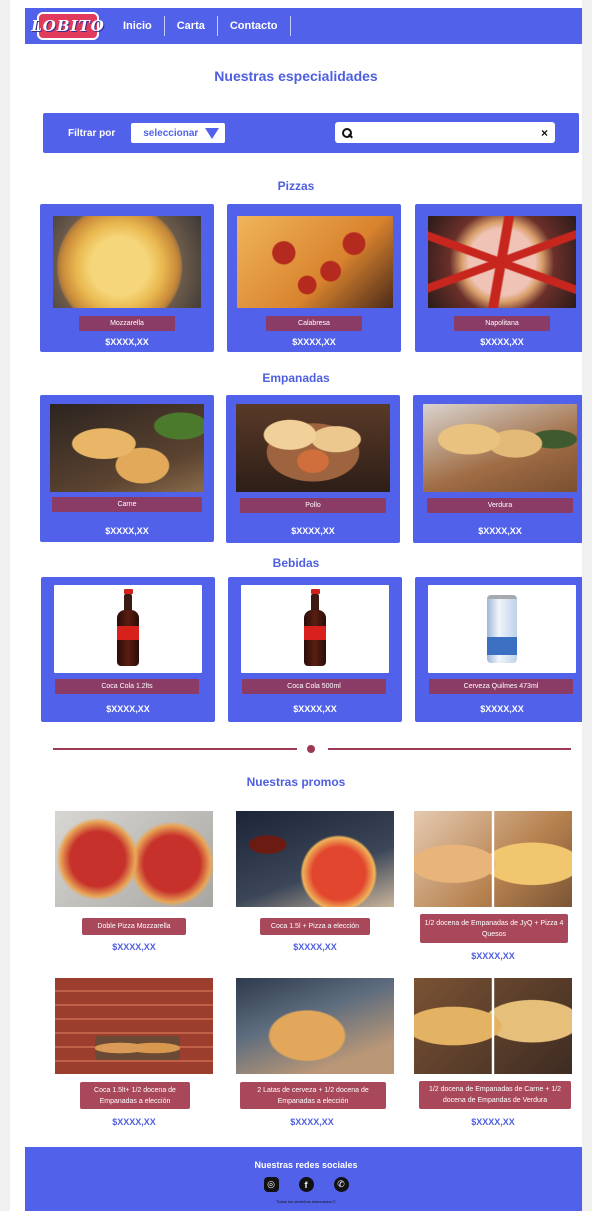 This screenshot has height=1211, width=592. What do you see at coordinates (175, 749) in the screenshot?
I see `separator-line-left` at bounding box center [175, 749].